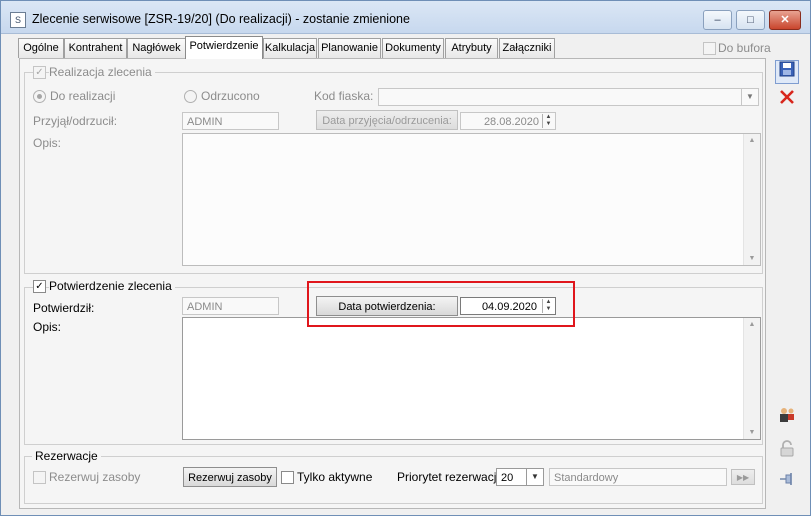  I want to click on unlock-icon, so click(787, 448).